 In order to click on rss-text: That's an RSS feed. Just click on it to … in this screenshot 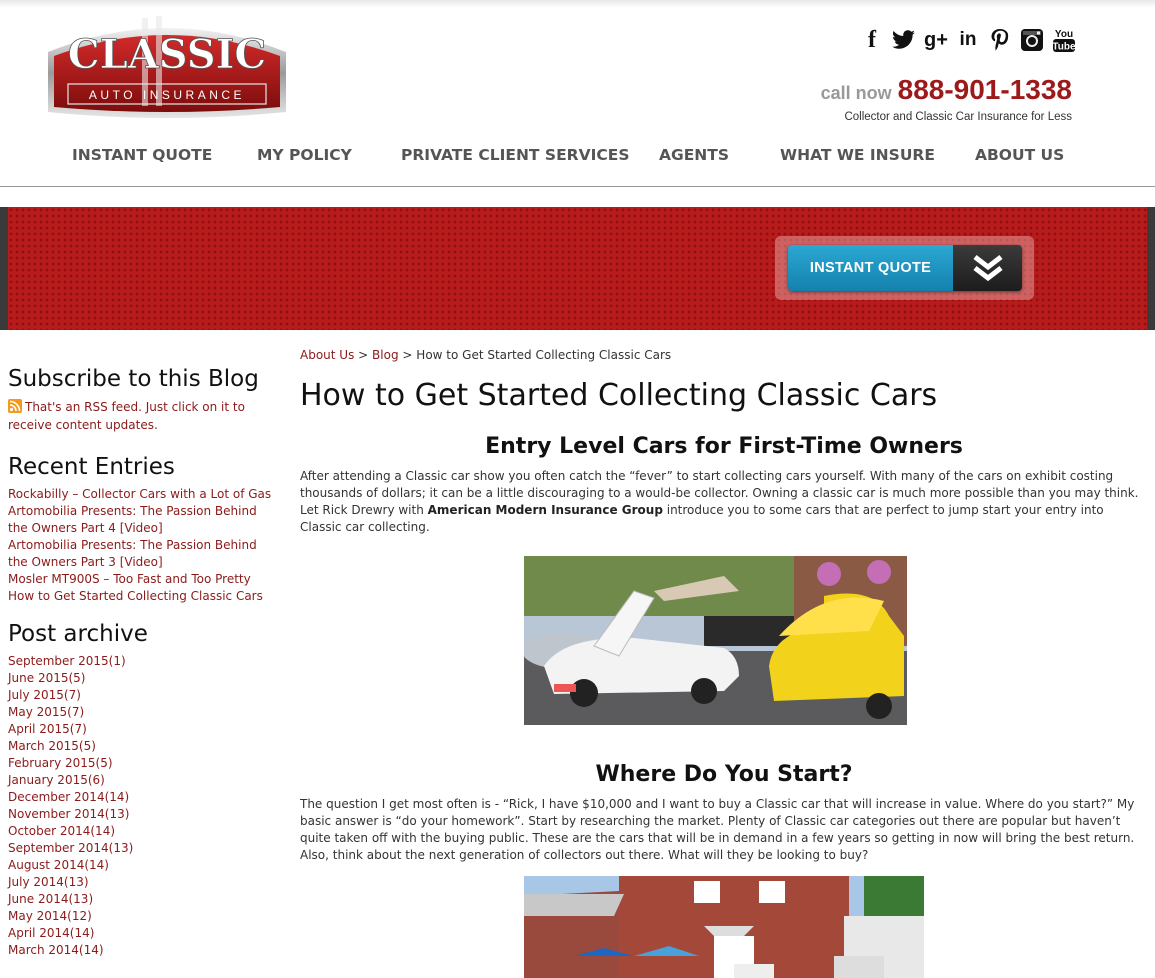, I will do `click(126, 416)`.